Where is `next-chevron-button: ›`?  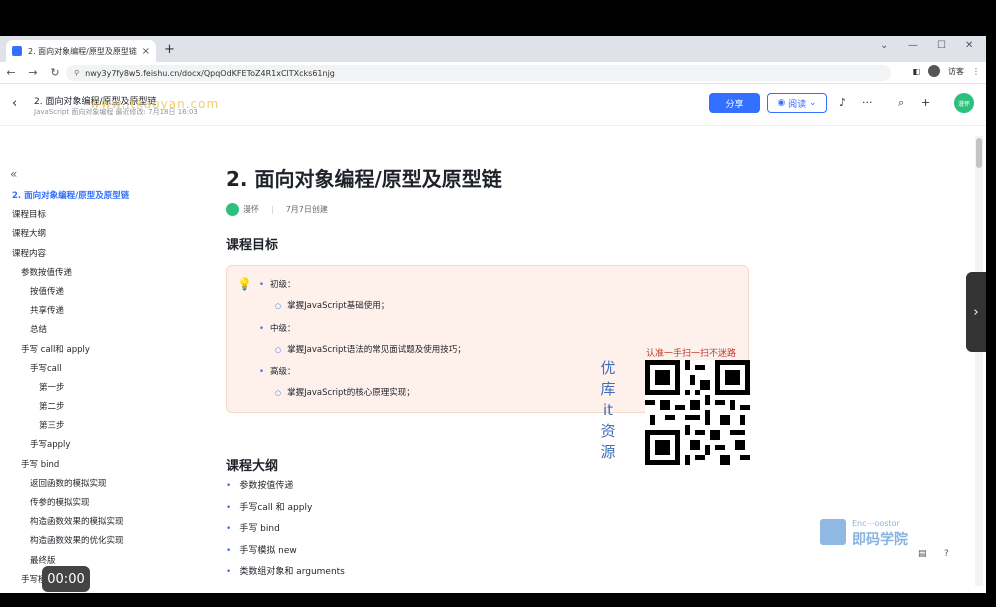
next-chevron-button: › is located at coordinates (976, 312).